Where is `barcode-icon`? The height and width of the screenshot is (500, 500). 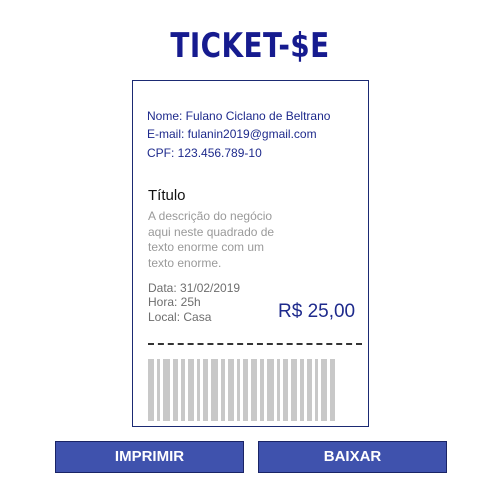 barcode-icon is located at coordinates (241, 390).